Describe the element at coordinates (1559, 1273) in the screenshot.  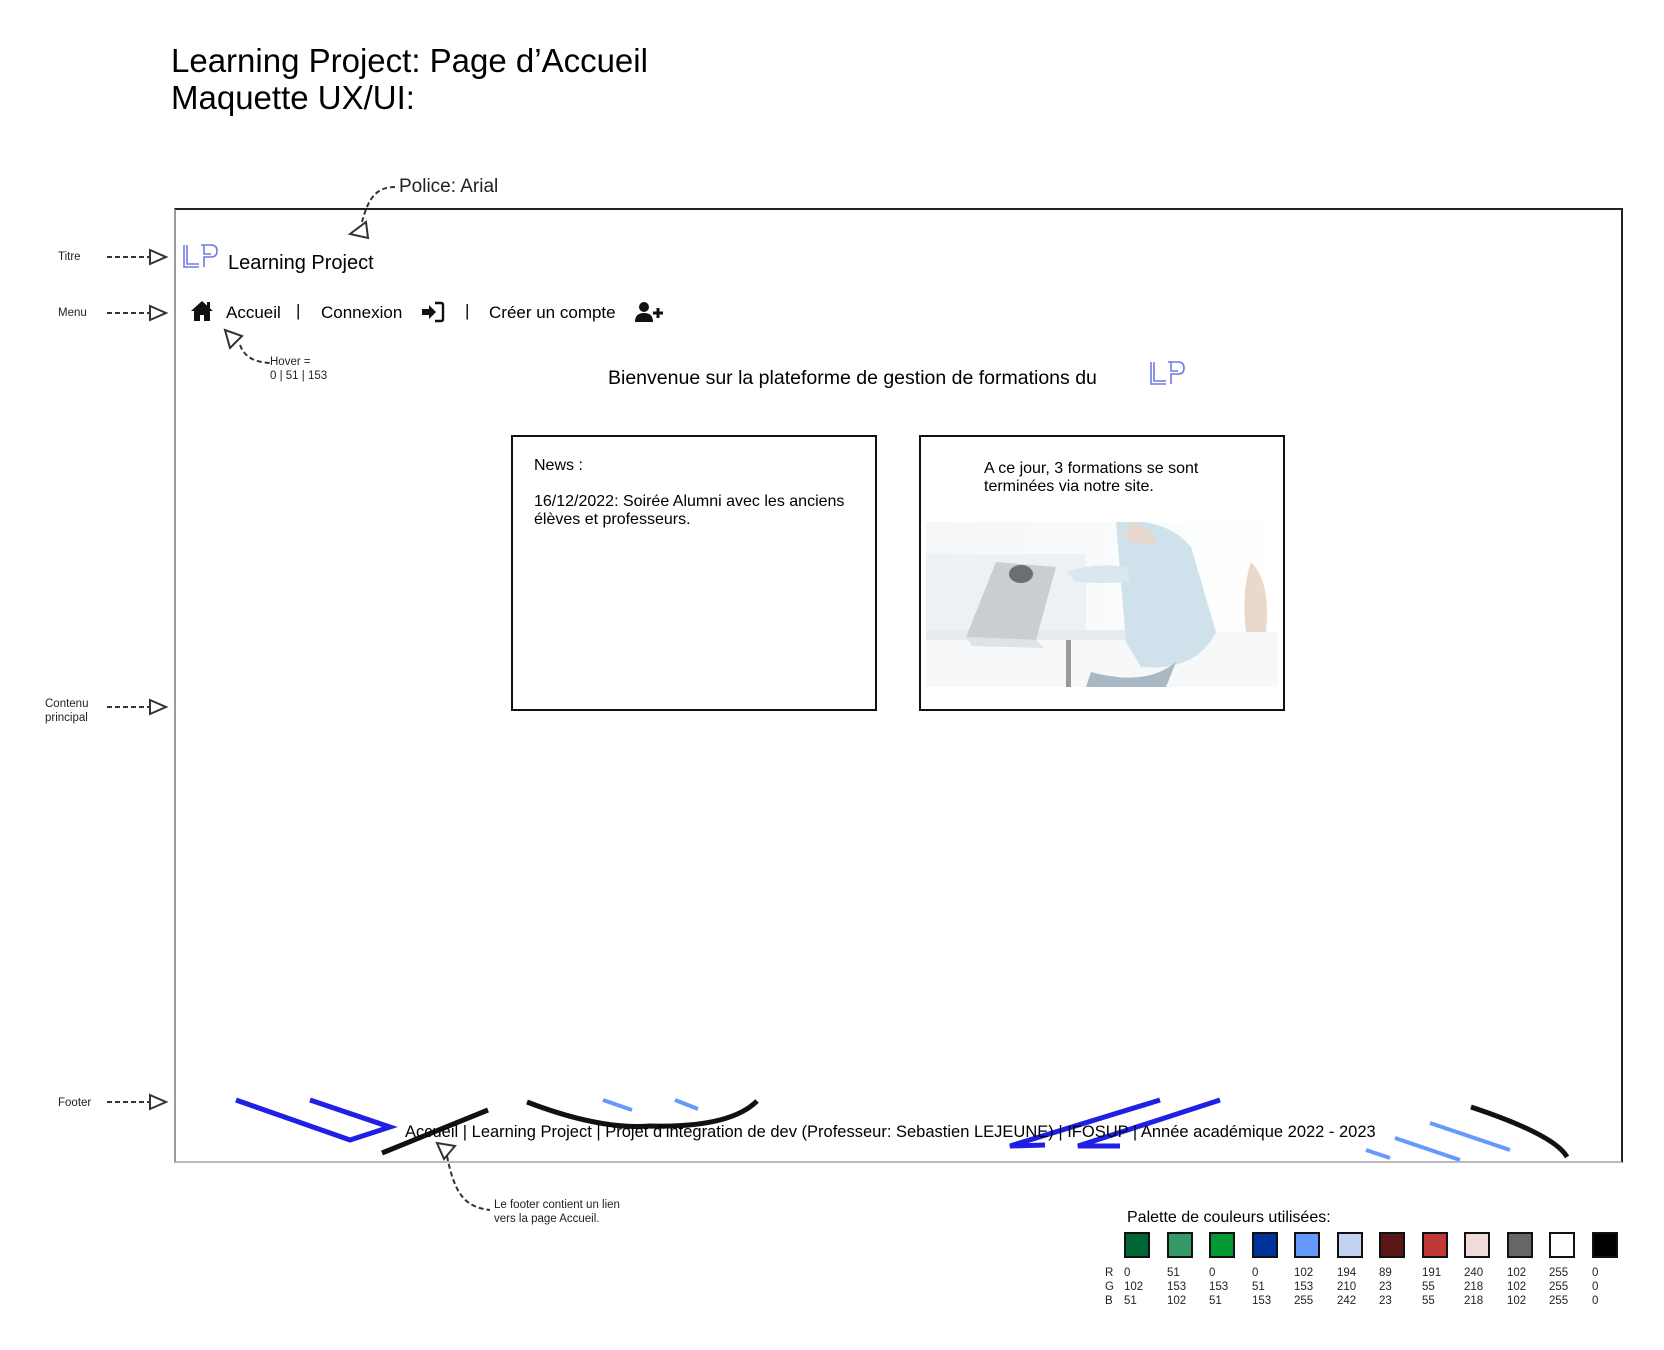
I see `color-value-r: 255` at that location.